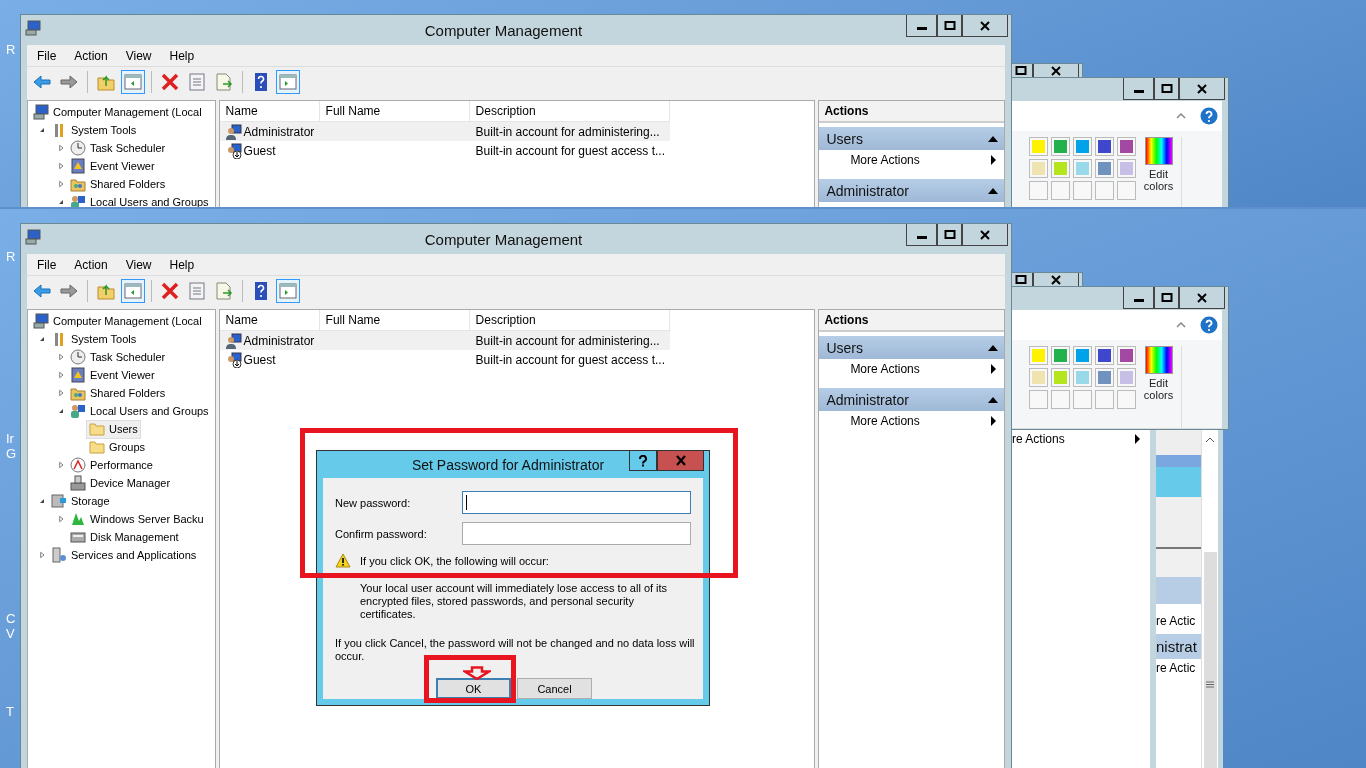 This screenshot has width=1366, height=768. I want to click on edit-colors-button: Edit colors, so click(1163, 387).